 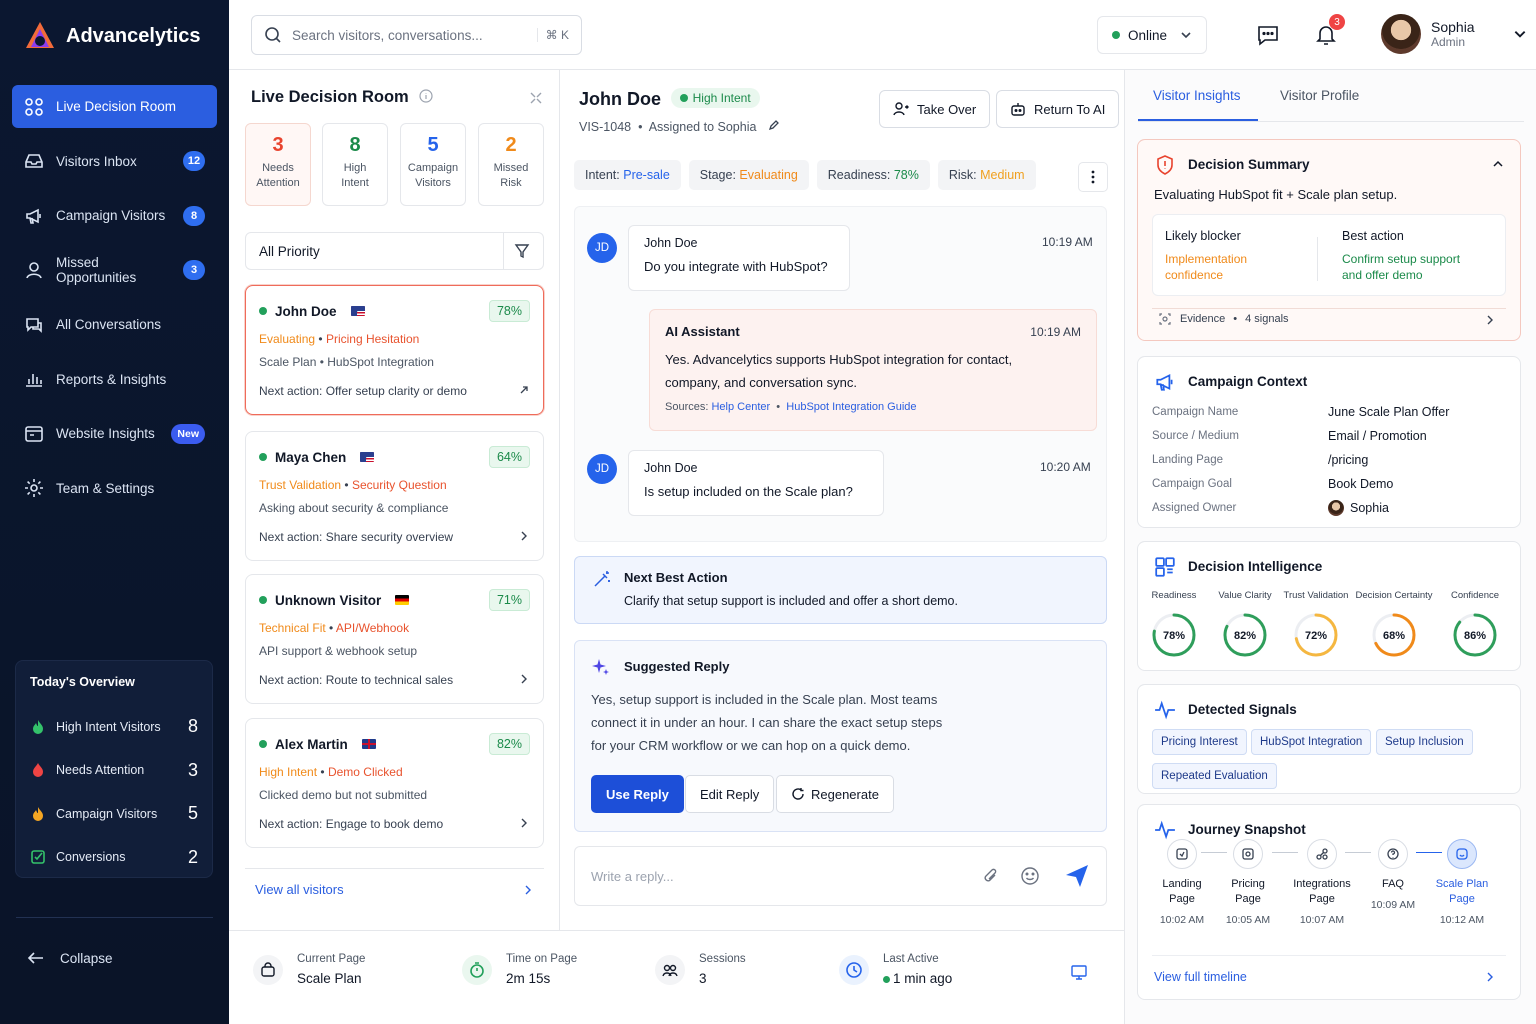 What do you see at coordinates (524, 390) in the screenshot?
I see `external-link-icon` at bounding box center [524, 390].